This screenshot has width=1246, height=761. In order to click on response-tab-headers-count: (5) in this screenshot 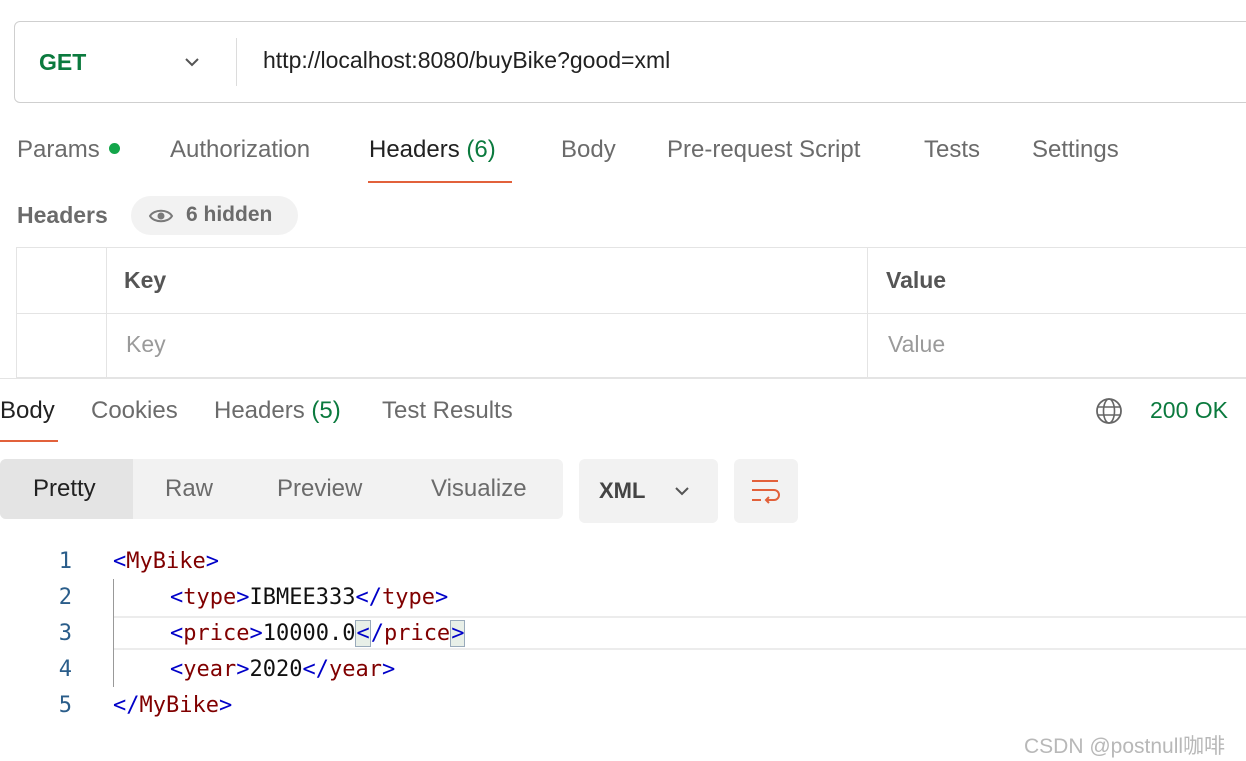, I will do `click(326, 410)`.